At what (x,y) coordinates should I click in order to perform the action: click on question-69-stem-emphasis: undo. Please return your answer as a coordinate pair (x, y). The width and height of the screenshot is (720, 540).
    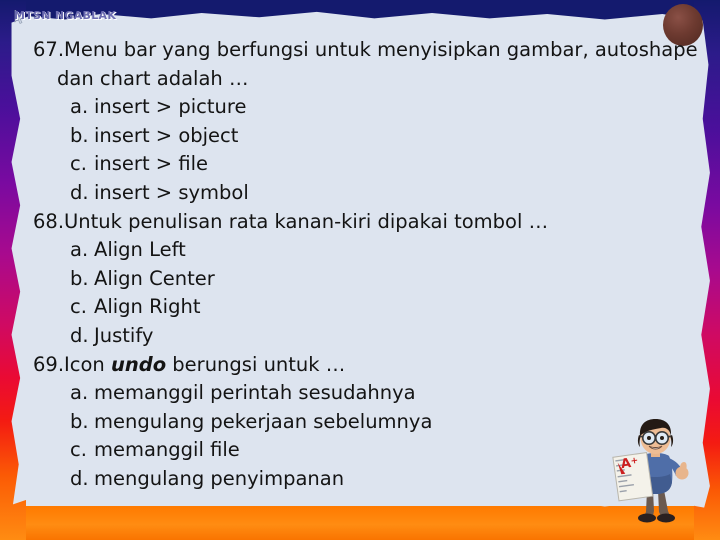
    Looking at the image, I should click on (138, 364).